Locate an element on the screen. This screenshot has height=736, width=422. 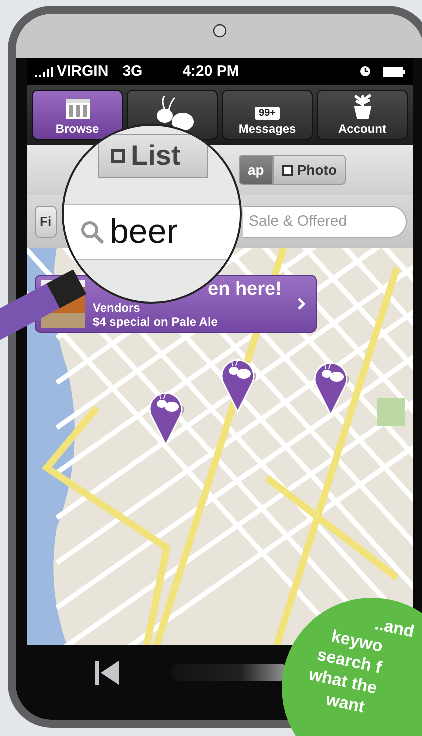
tab-bar-item: Browse is located at coordinates (77, 115).